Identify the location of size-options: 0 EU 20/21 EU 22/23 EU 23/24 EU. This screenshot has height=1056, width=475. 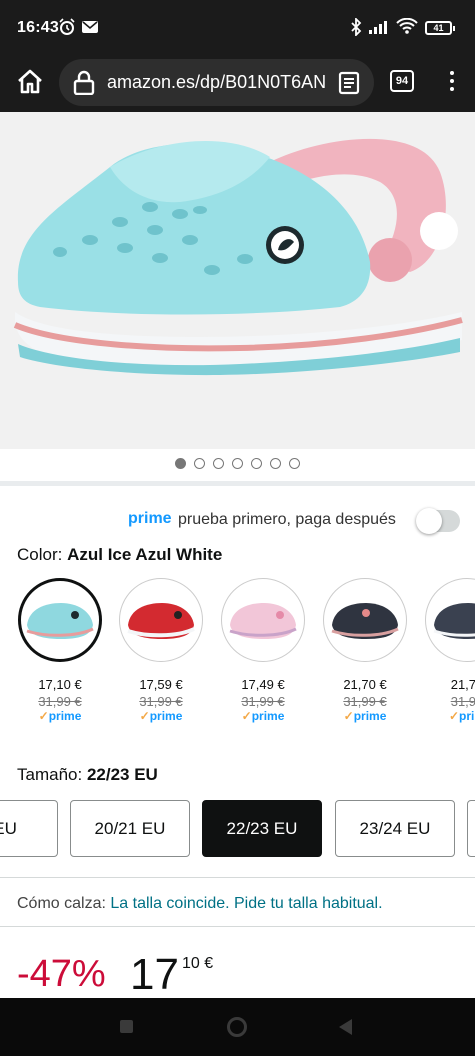
(237, 829).